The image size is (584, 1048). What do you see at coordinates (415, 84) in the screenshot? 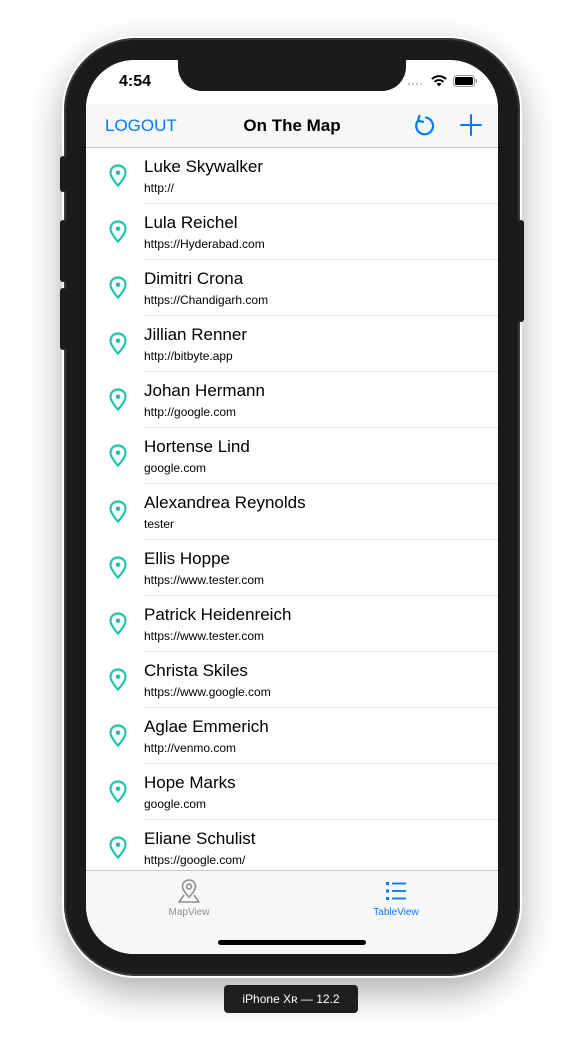
I see `cellular-signal-icon` at bounding box center [415, 84].